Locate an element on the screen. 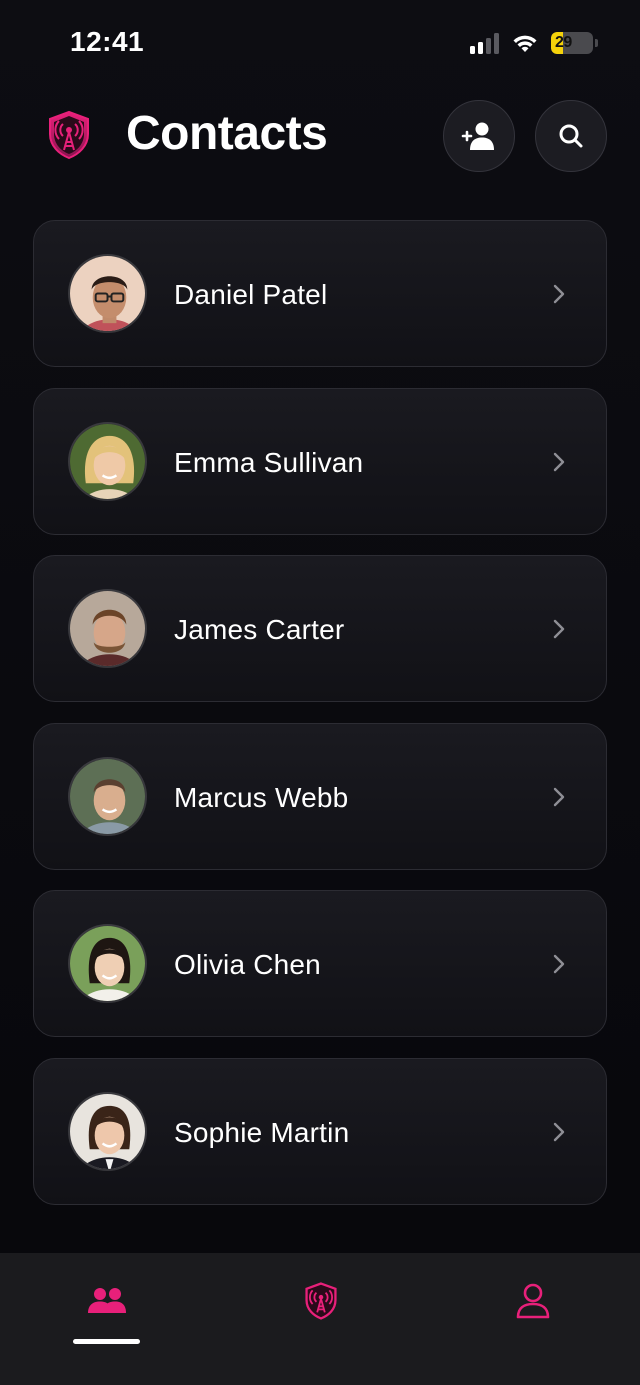 The height and width of the screenshot is (1385, 640). page-title: Contacts is located at coordinates (227, 133).